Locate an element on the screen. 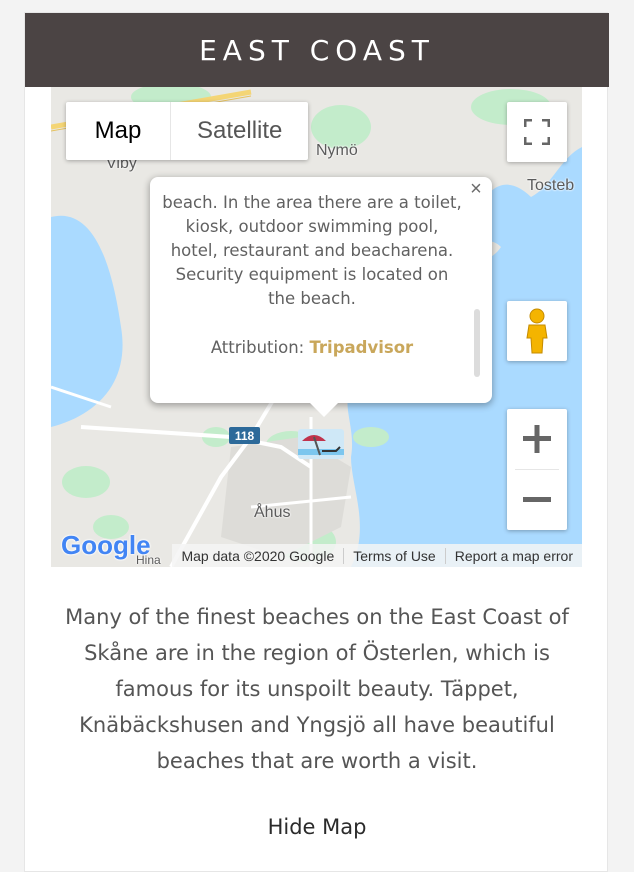  plus-icon is located at coordinates (537, 439).